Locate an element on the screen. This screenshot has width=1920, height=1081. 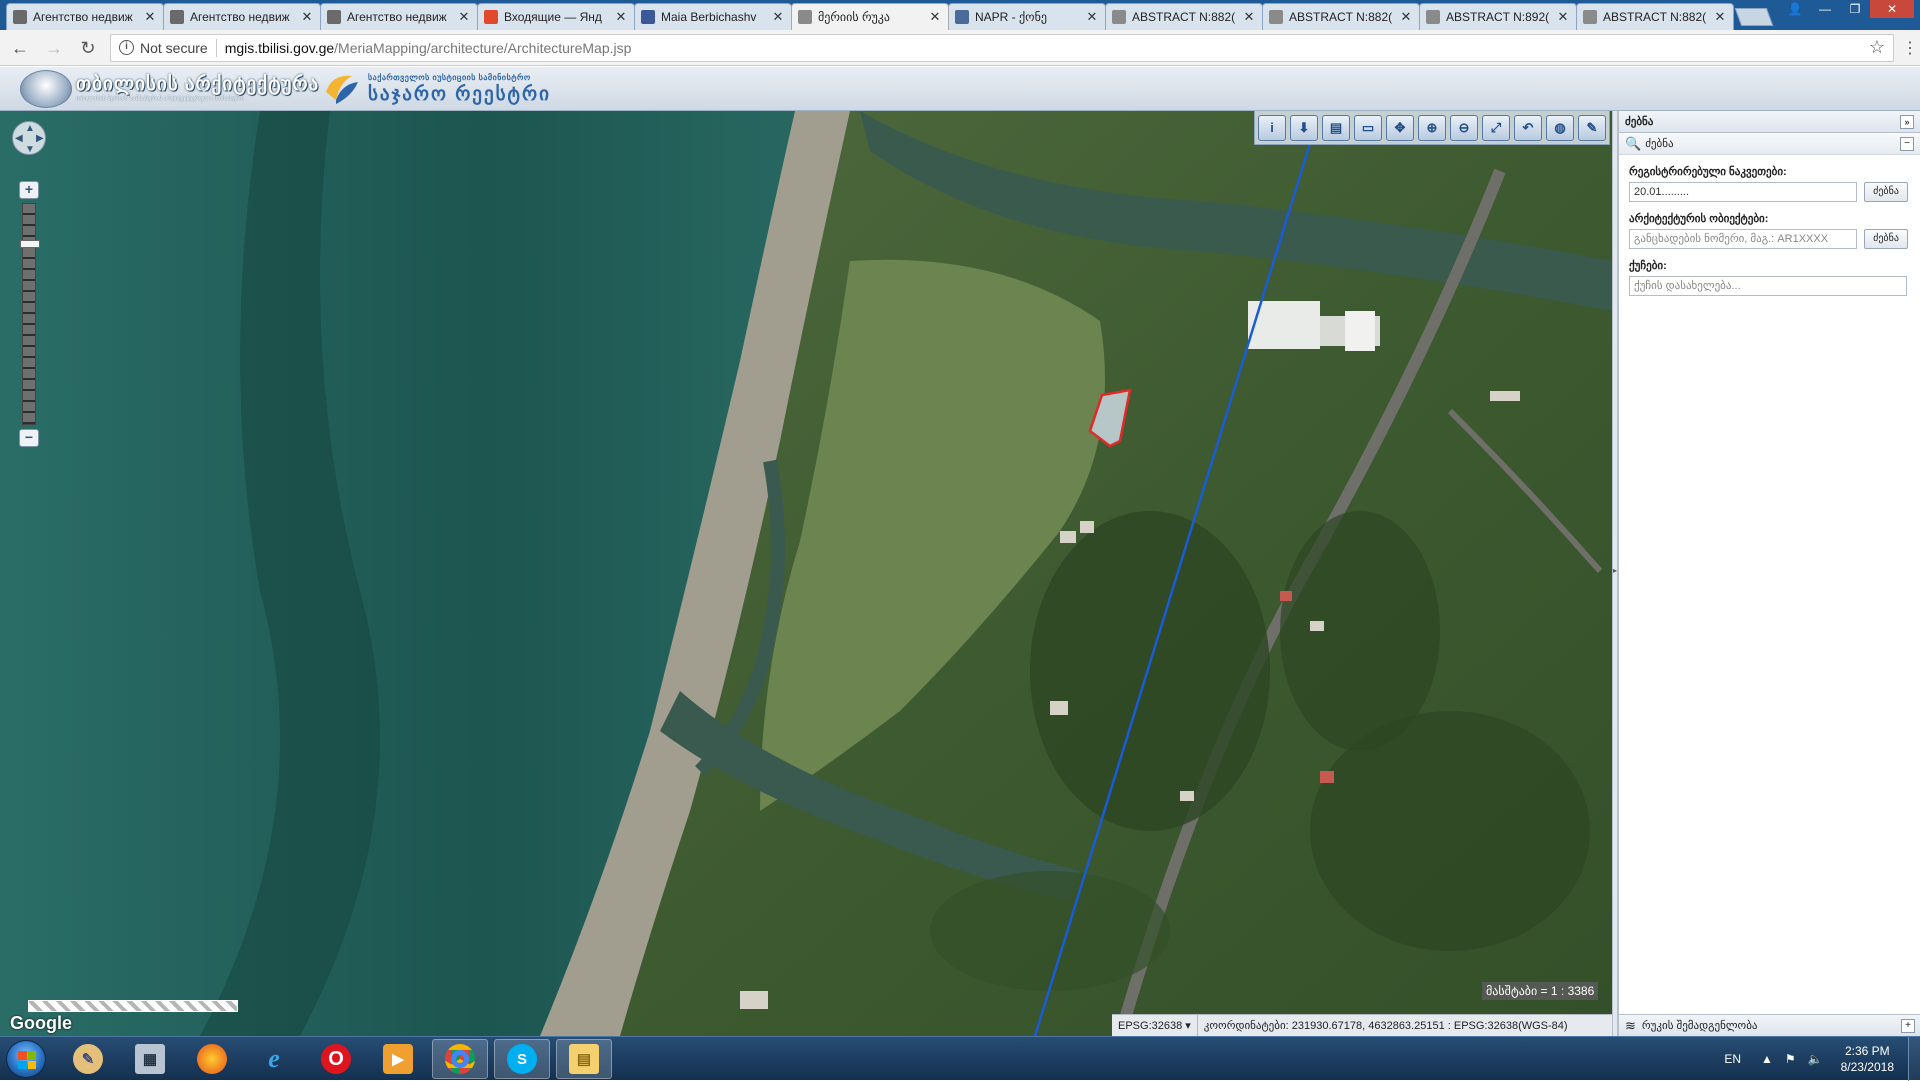
napr-icon is located at coordinates (962, 17).